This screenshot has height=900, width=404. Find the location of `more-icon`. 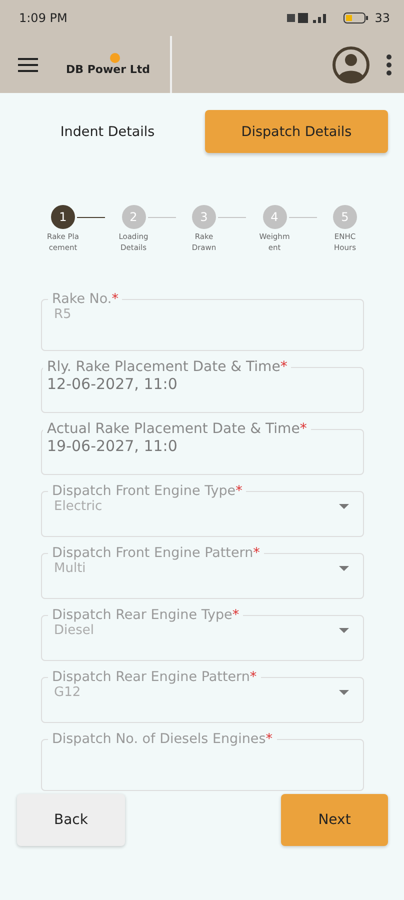

more-icon is located at coordinates (389, 65).